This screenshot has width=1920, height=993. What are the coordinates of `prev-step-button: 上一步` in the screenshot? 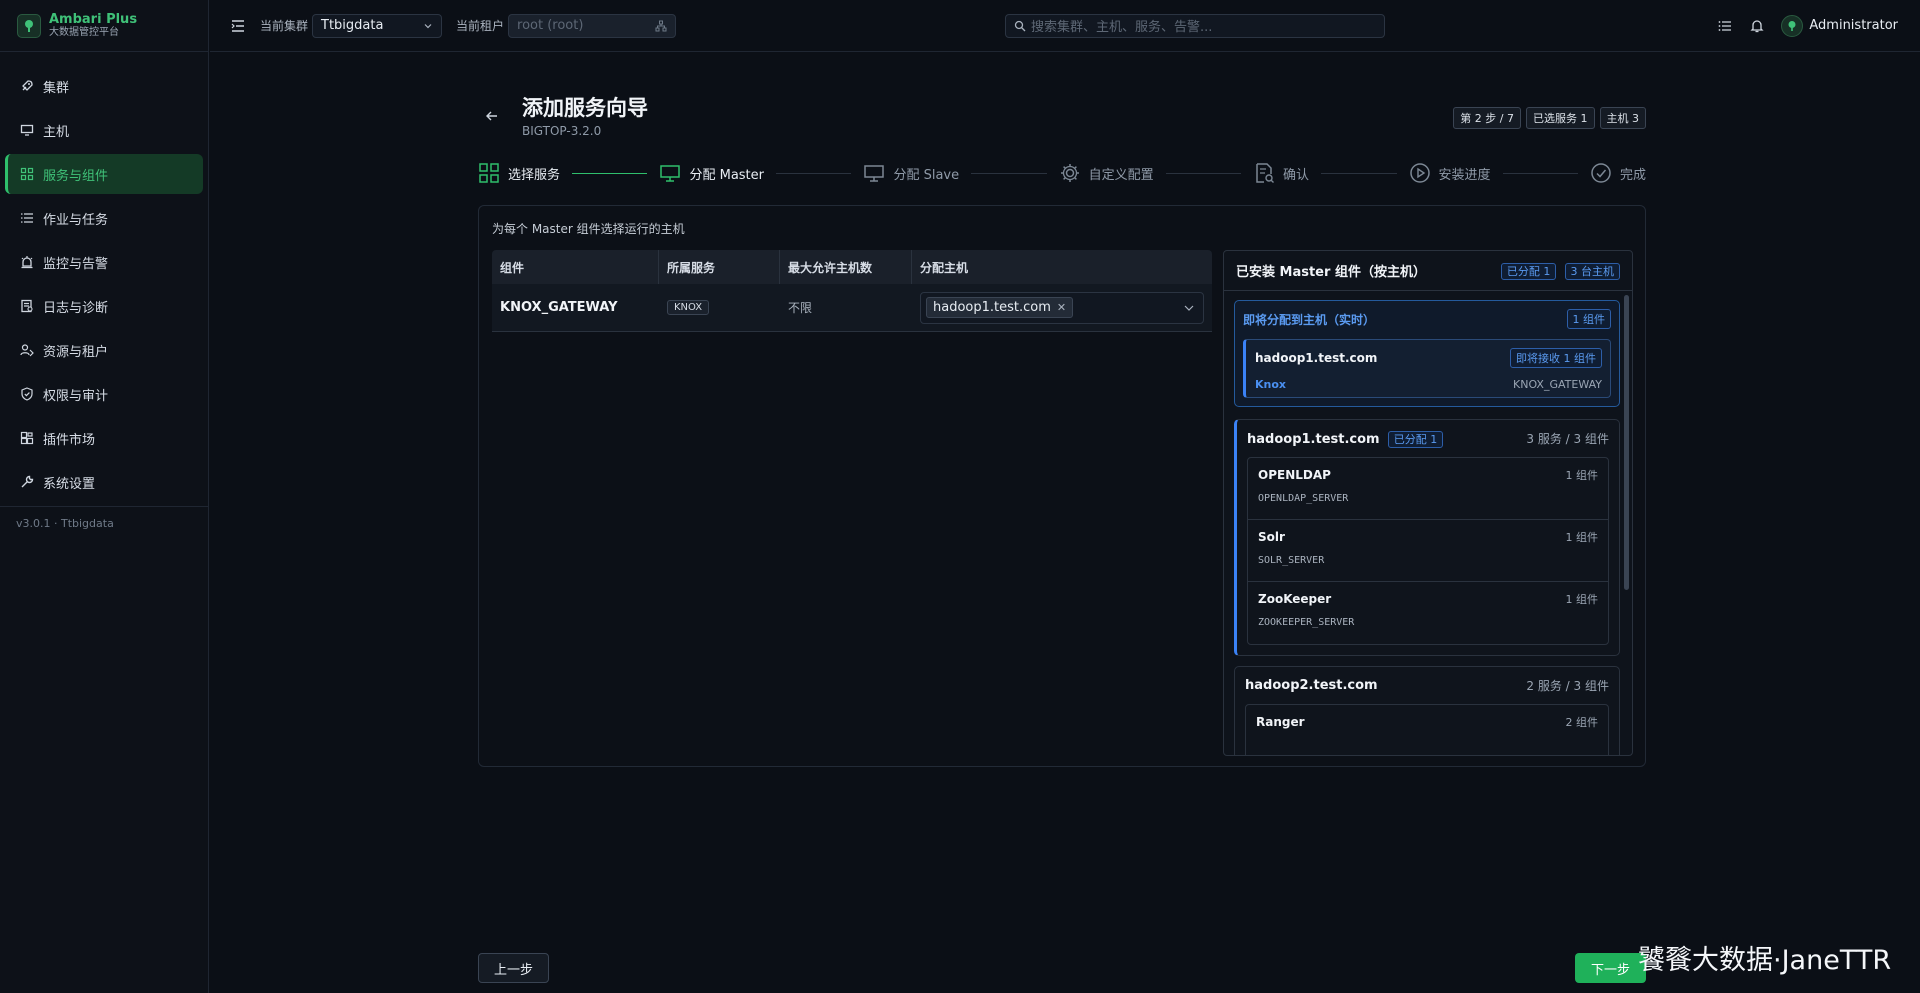 It's located at (513, 968).